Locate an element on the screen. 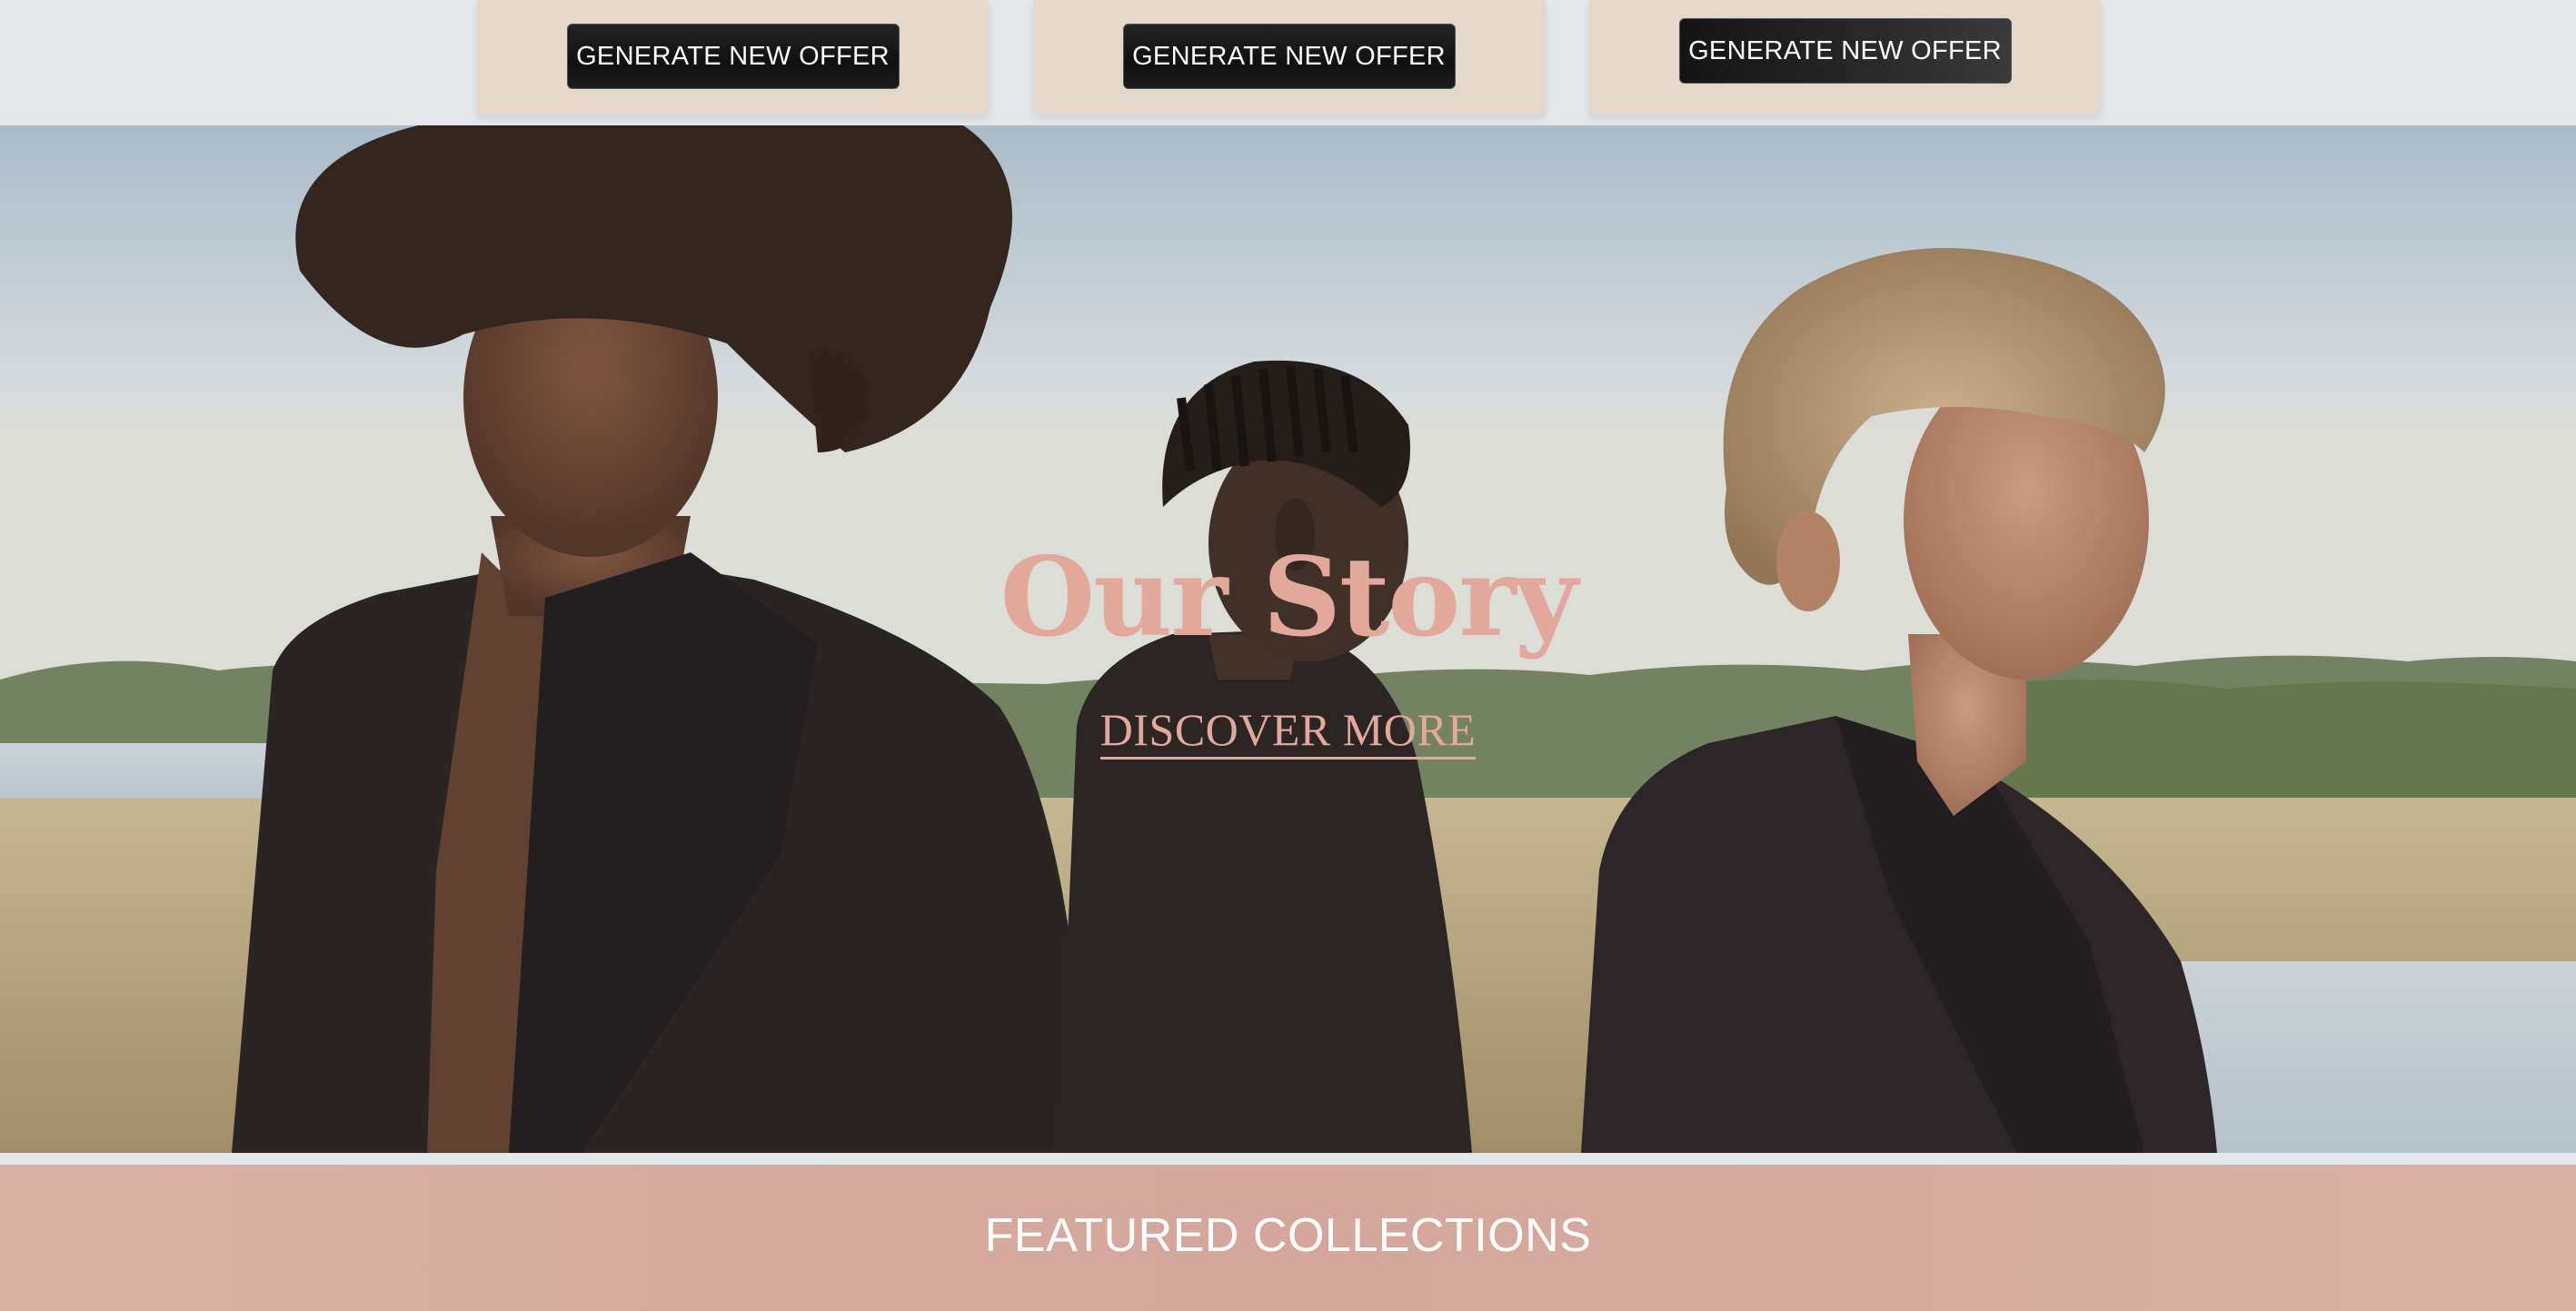  hero-title: Our Story is located at coordinates (1289, 597).